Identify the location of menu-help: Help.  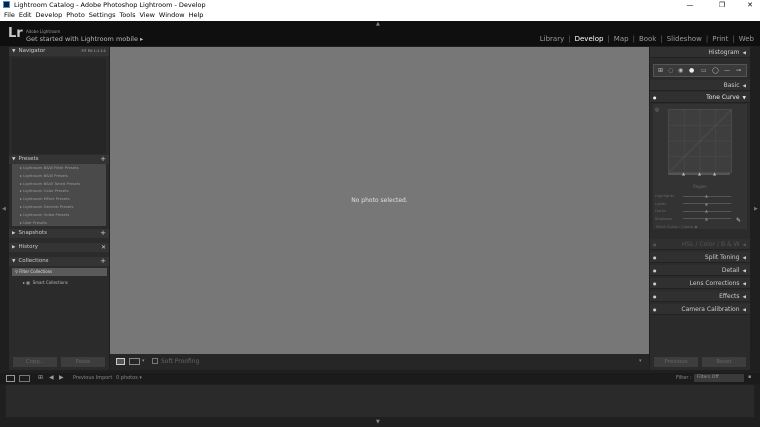
(196, 15).